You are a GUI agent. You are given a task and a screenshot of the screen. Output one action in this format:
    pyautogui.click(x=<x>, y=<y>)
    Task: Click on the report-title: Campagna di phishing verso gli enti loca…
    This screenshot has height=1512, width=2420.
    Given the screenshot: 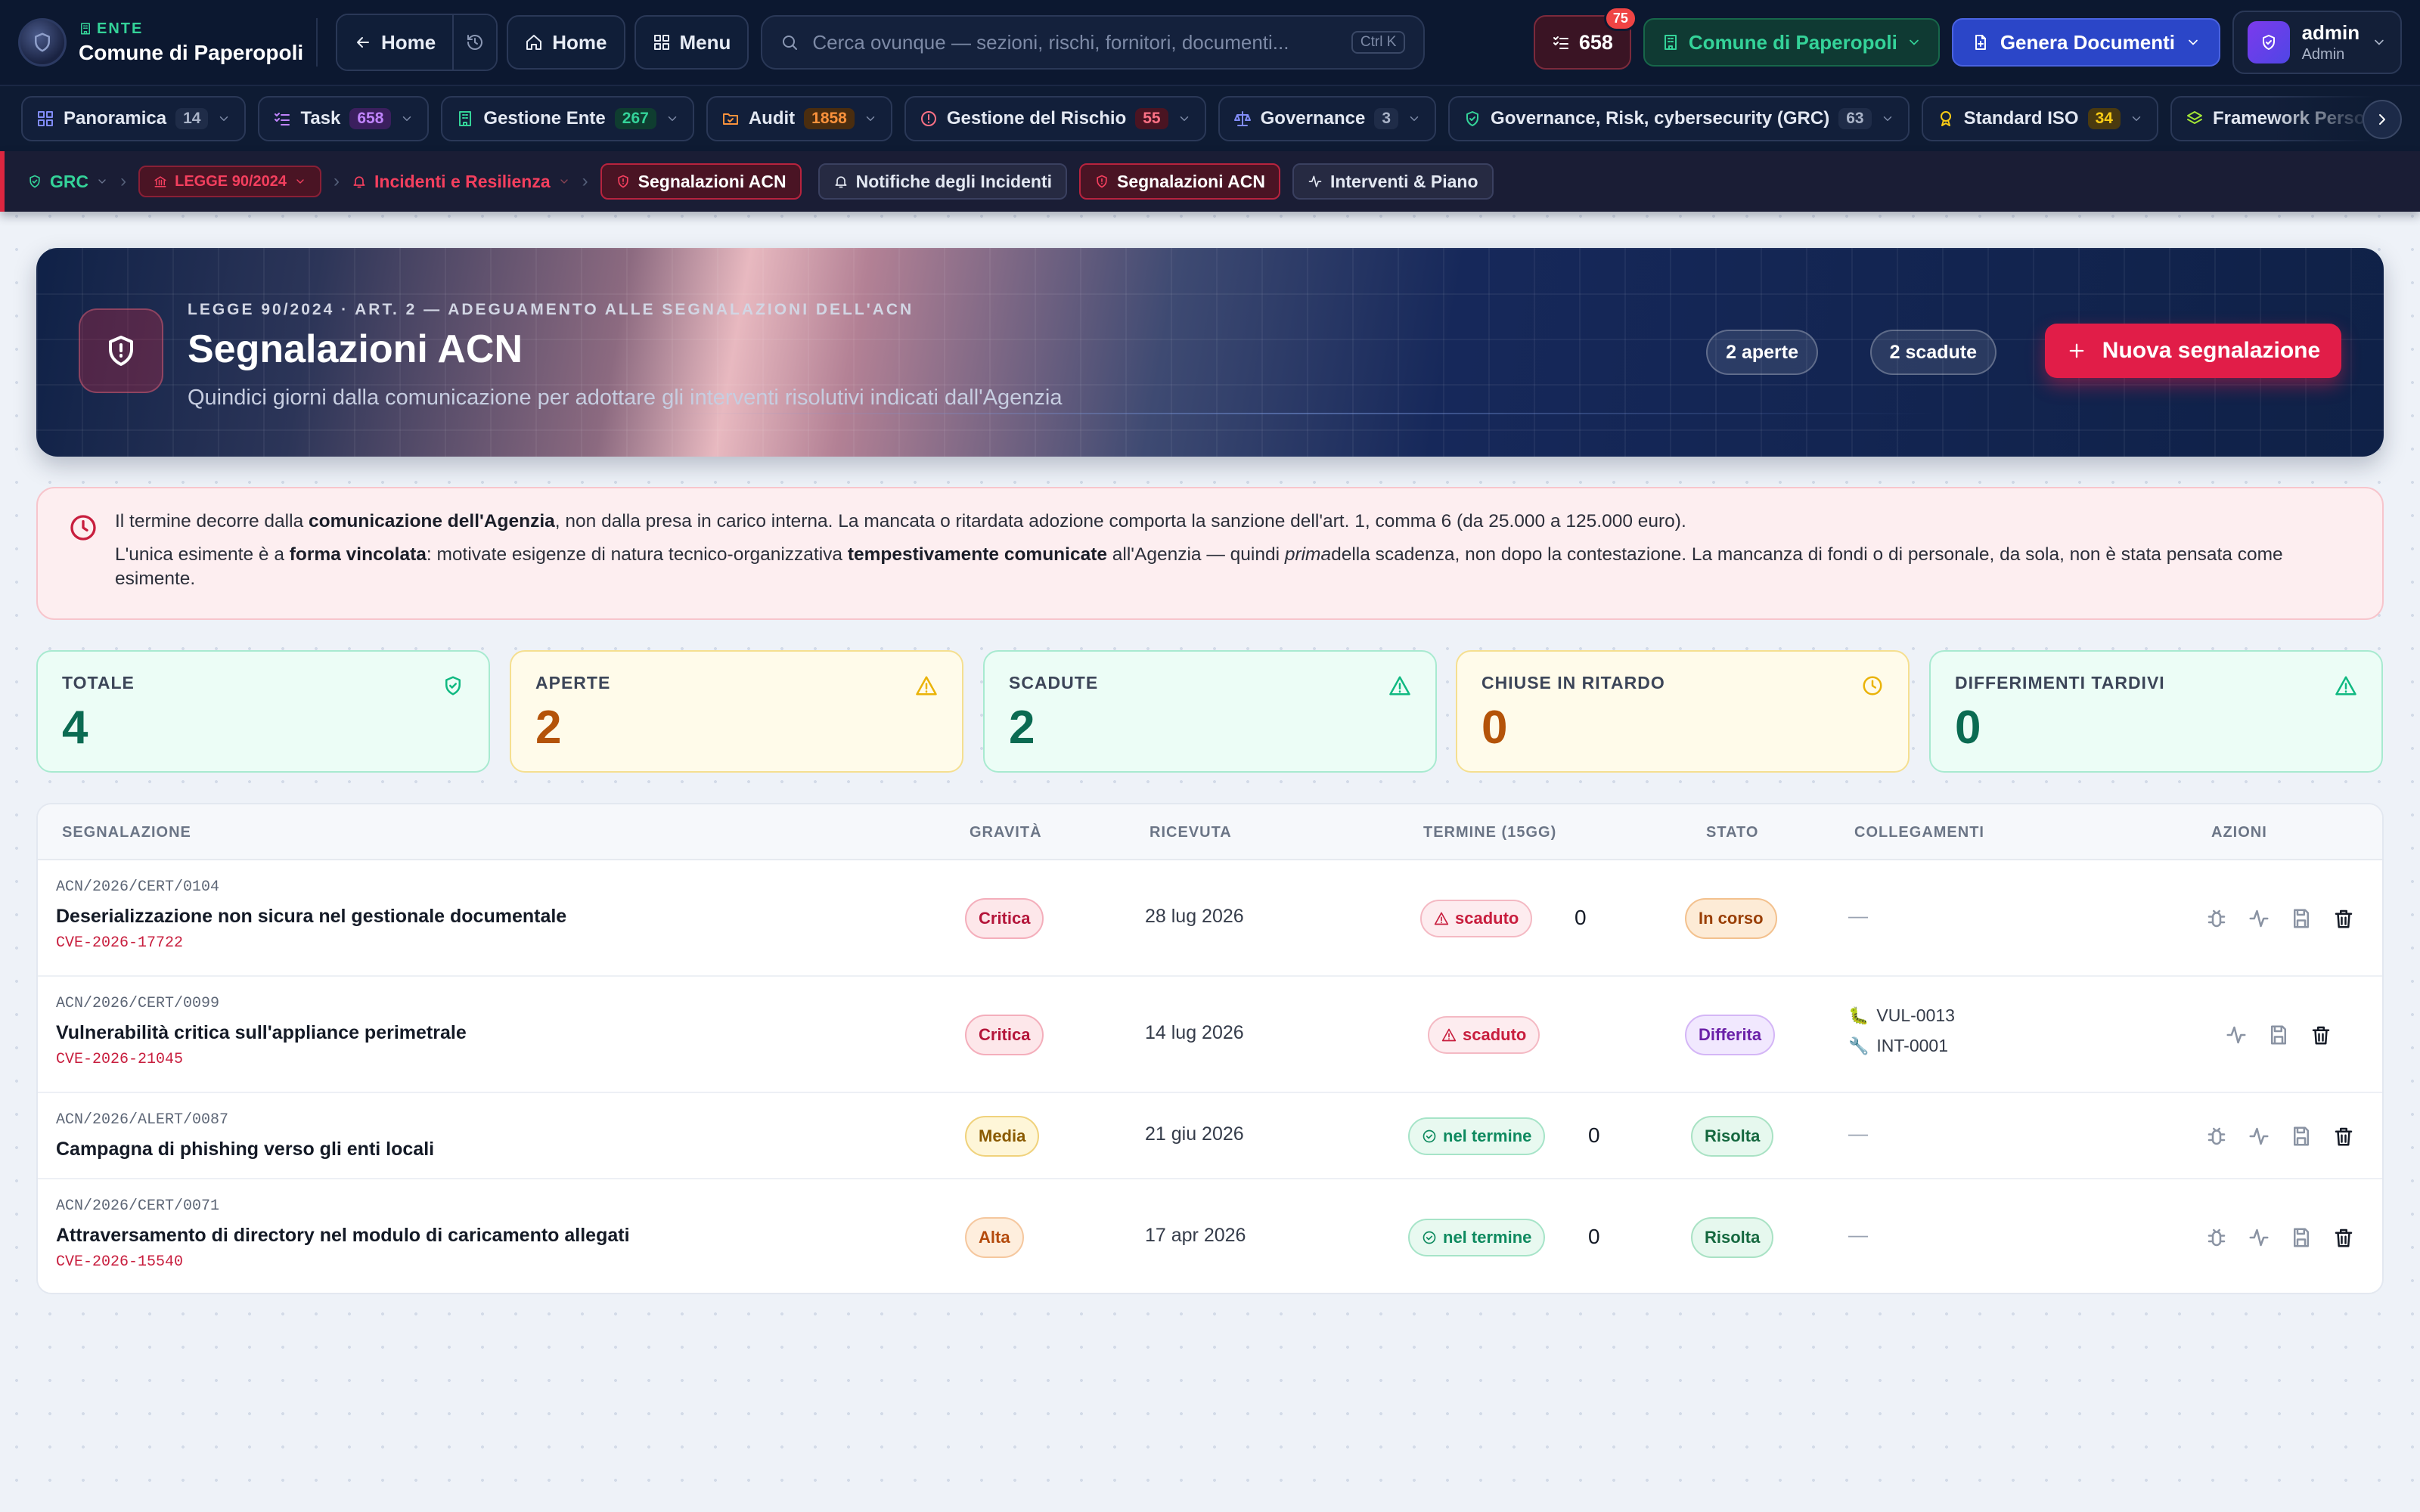 What is the action you would take?
    pyautogui.click(x=245, y=1149)
    